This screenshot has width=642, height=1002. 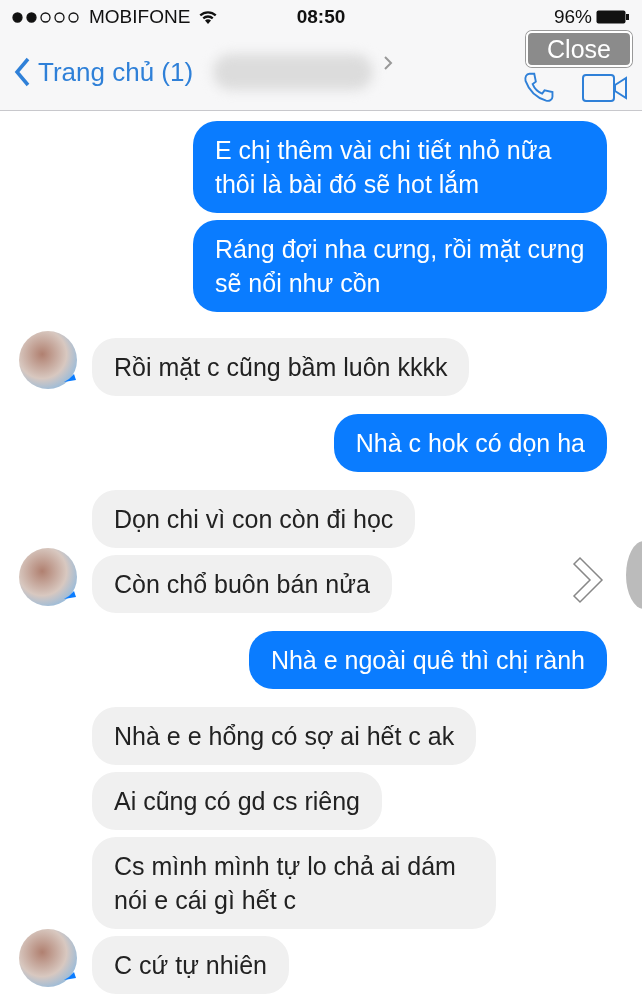 I want to click on video-camera-icon, so click(x=605, y=88).